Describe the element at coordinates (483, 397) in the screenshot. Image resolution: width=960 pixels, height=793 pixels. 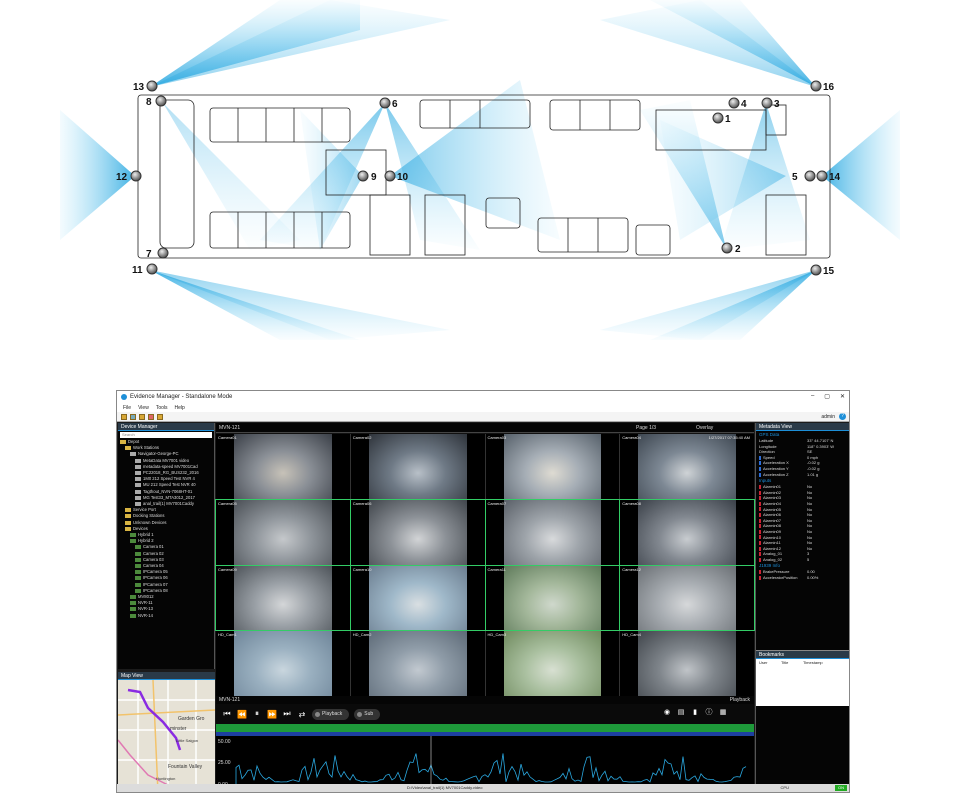
I see `window-titlebar: Evidence Manager - Standalone Mode – ▢ ✕` at that location.